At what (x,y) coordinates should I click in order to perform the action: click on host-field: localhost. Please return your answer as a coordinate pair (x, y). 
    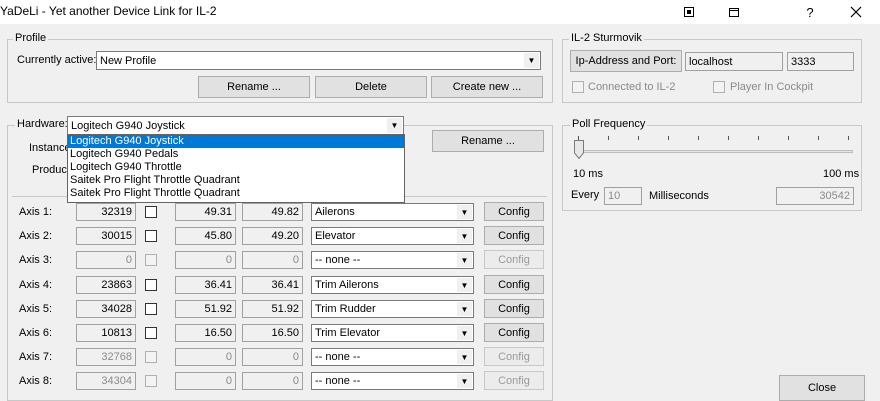
    Looking at the image, I should click on (734, 61).